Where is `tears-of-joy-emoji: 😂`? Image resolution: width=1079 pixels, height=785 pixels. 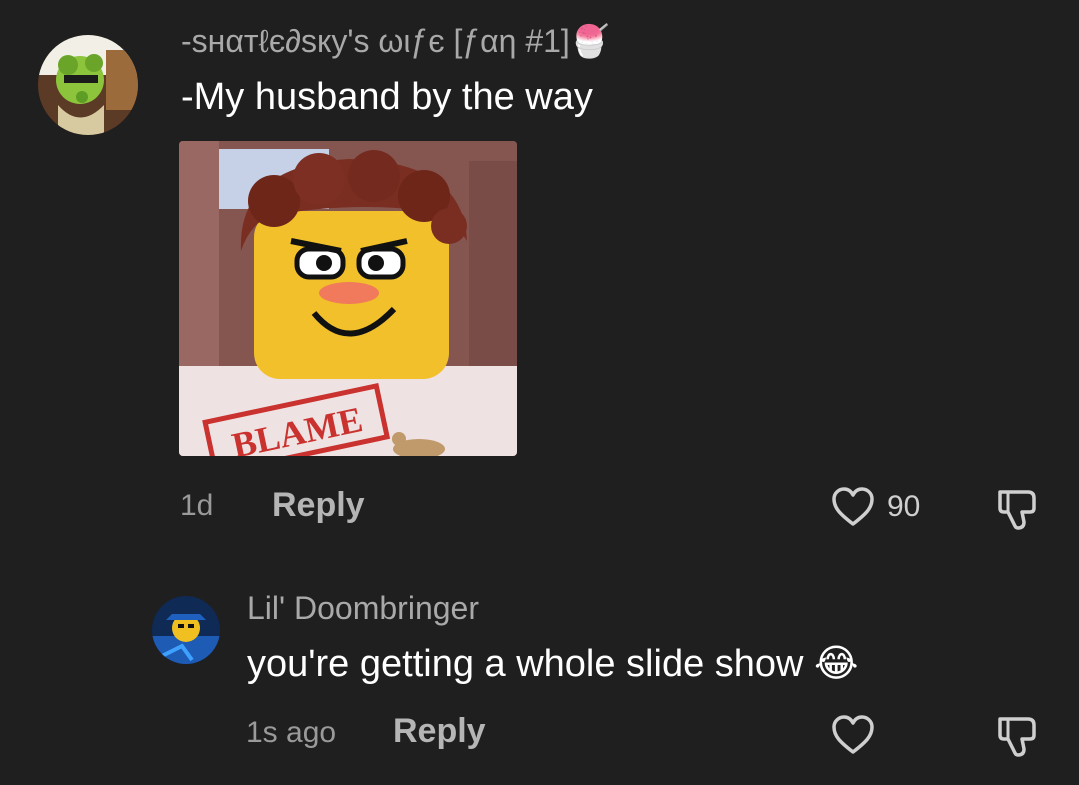 tears-of-joy-emoji: 😂 is located at coordinates (836, 664).